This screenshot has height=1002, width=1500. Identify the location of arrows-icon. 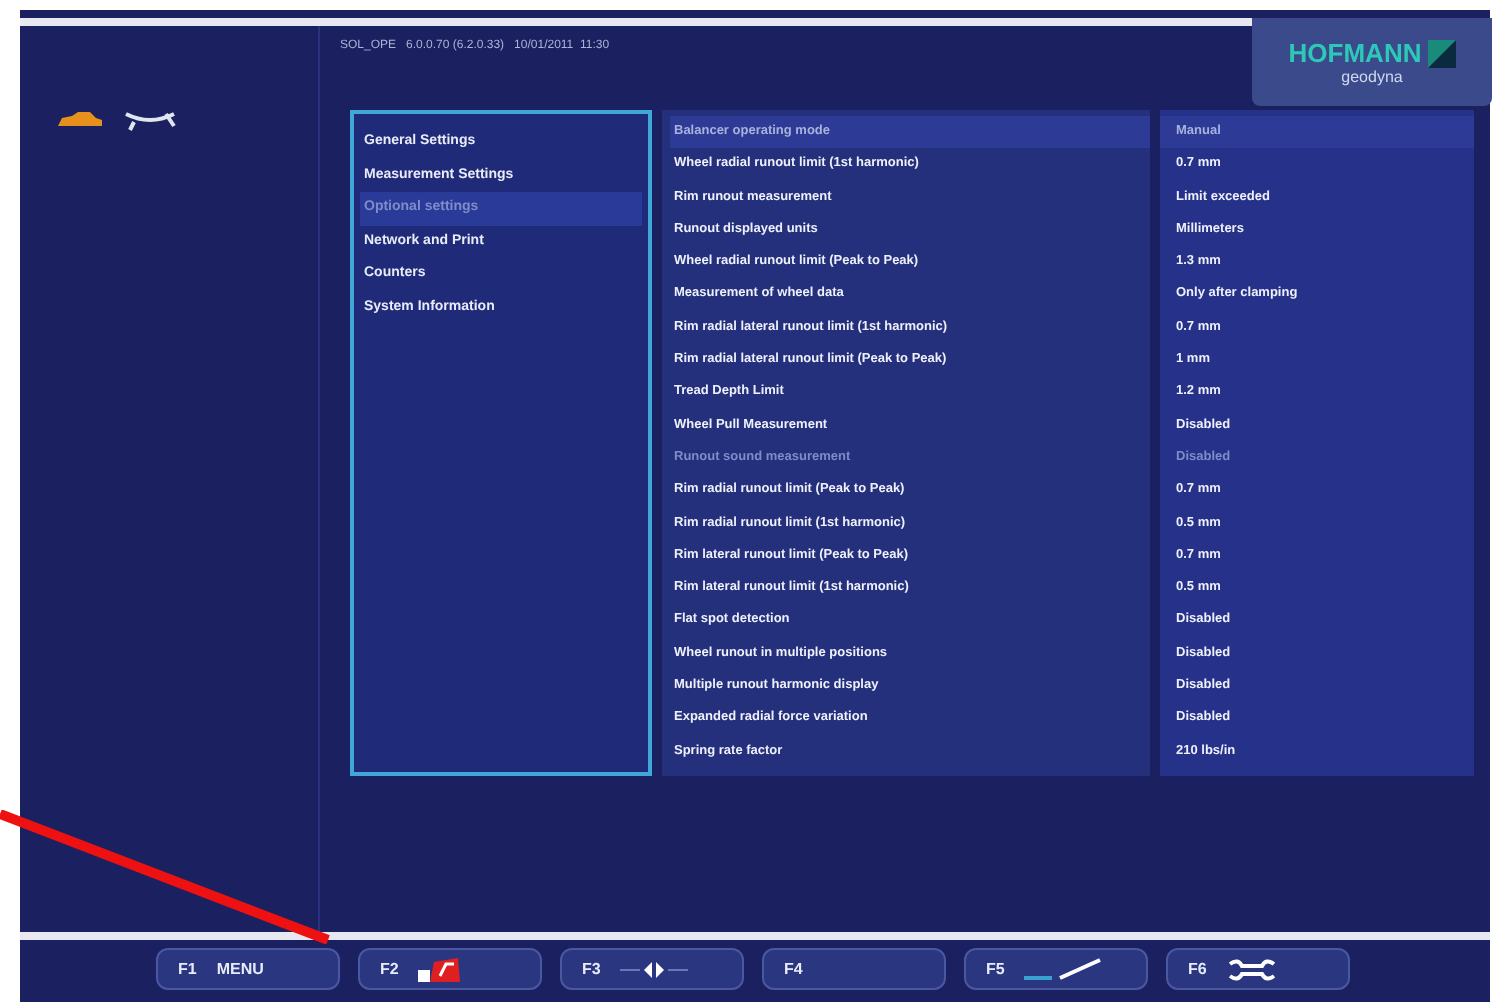
(654, 969).